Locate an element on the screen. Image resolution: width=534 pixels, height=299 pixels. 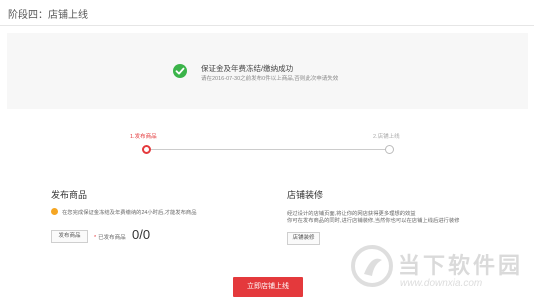
publish-section-title: 发布商品 is located at coordinates (69, 195).